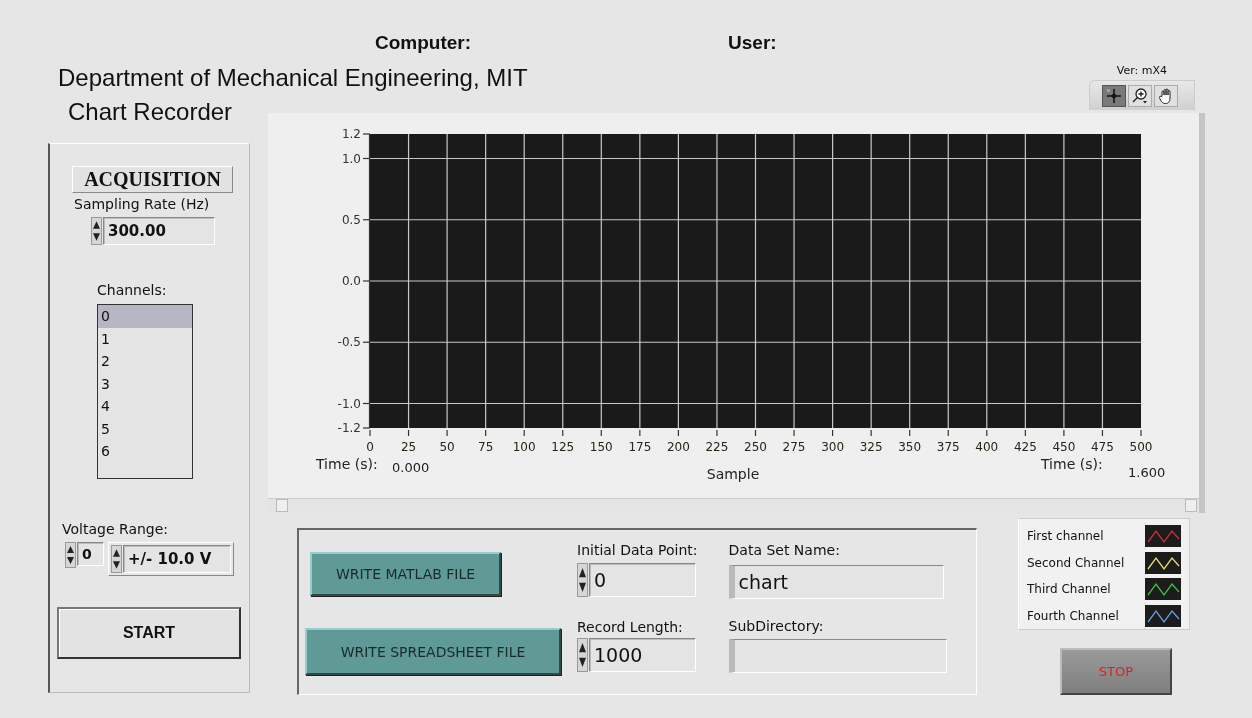 This screenshot has width=1252, height=718. Describe the element at coordinates (1141, 447) in the screenshot. I see `axis-tick-label: 500` at that location.